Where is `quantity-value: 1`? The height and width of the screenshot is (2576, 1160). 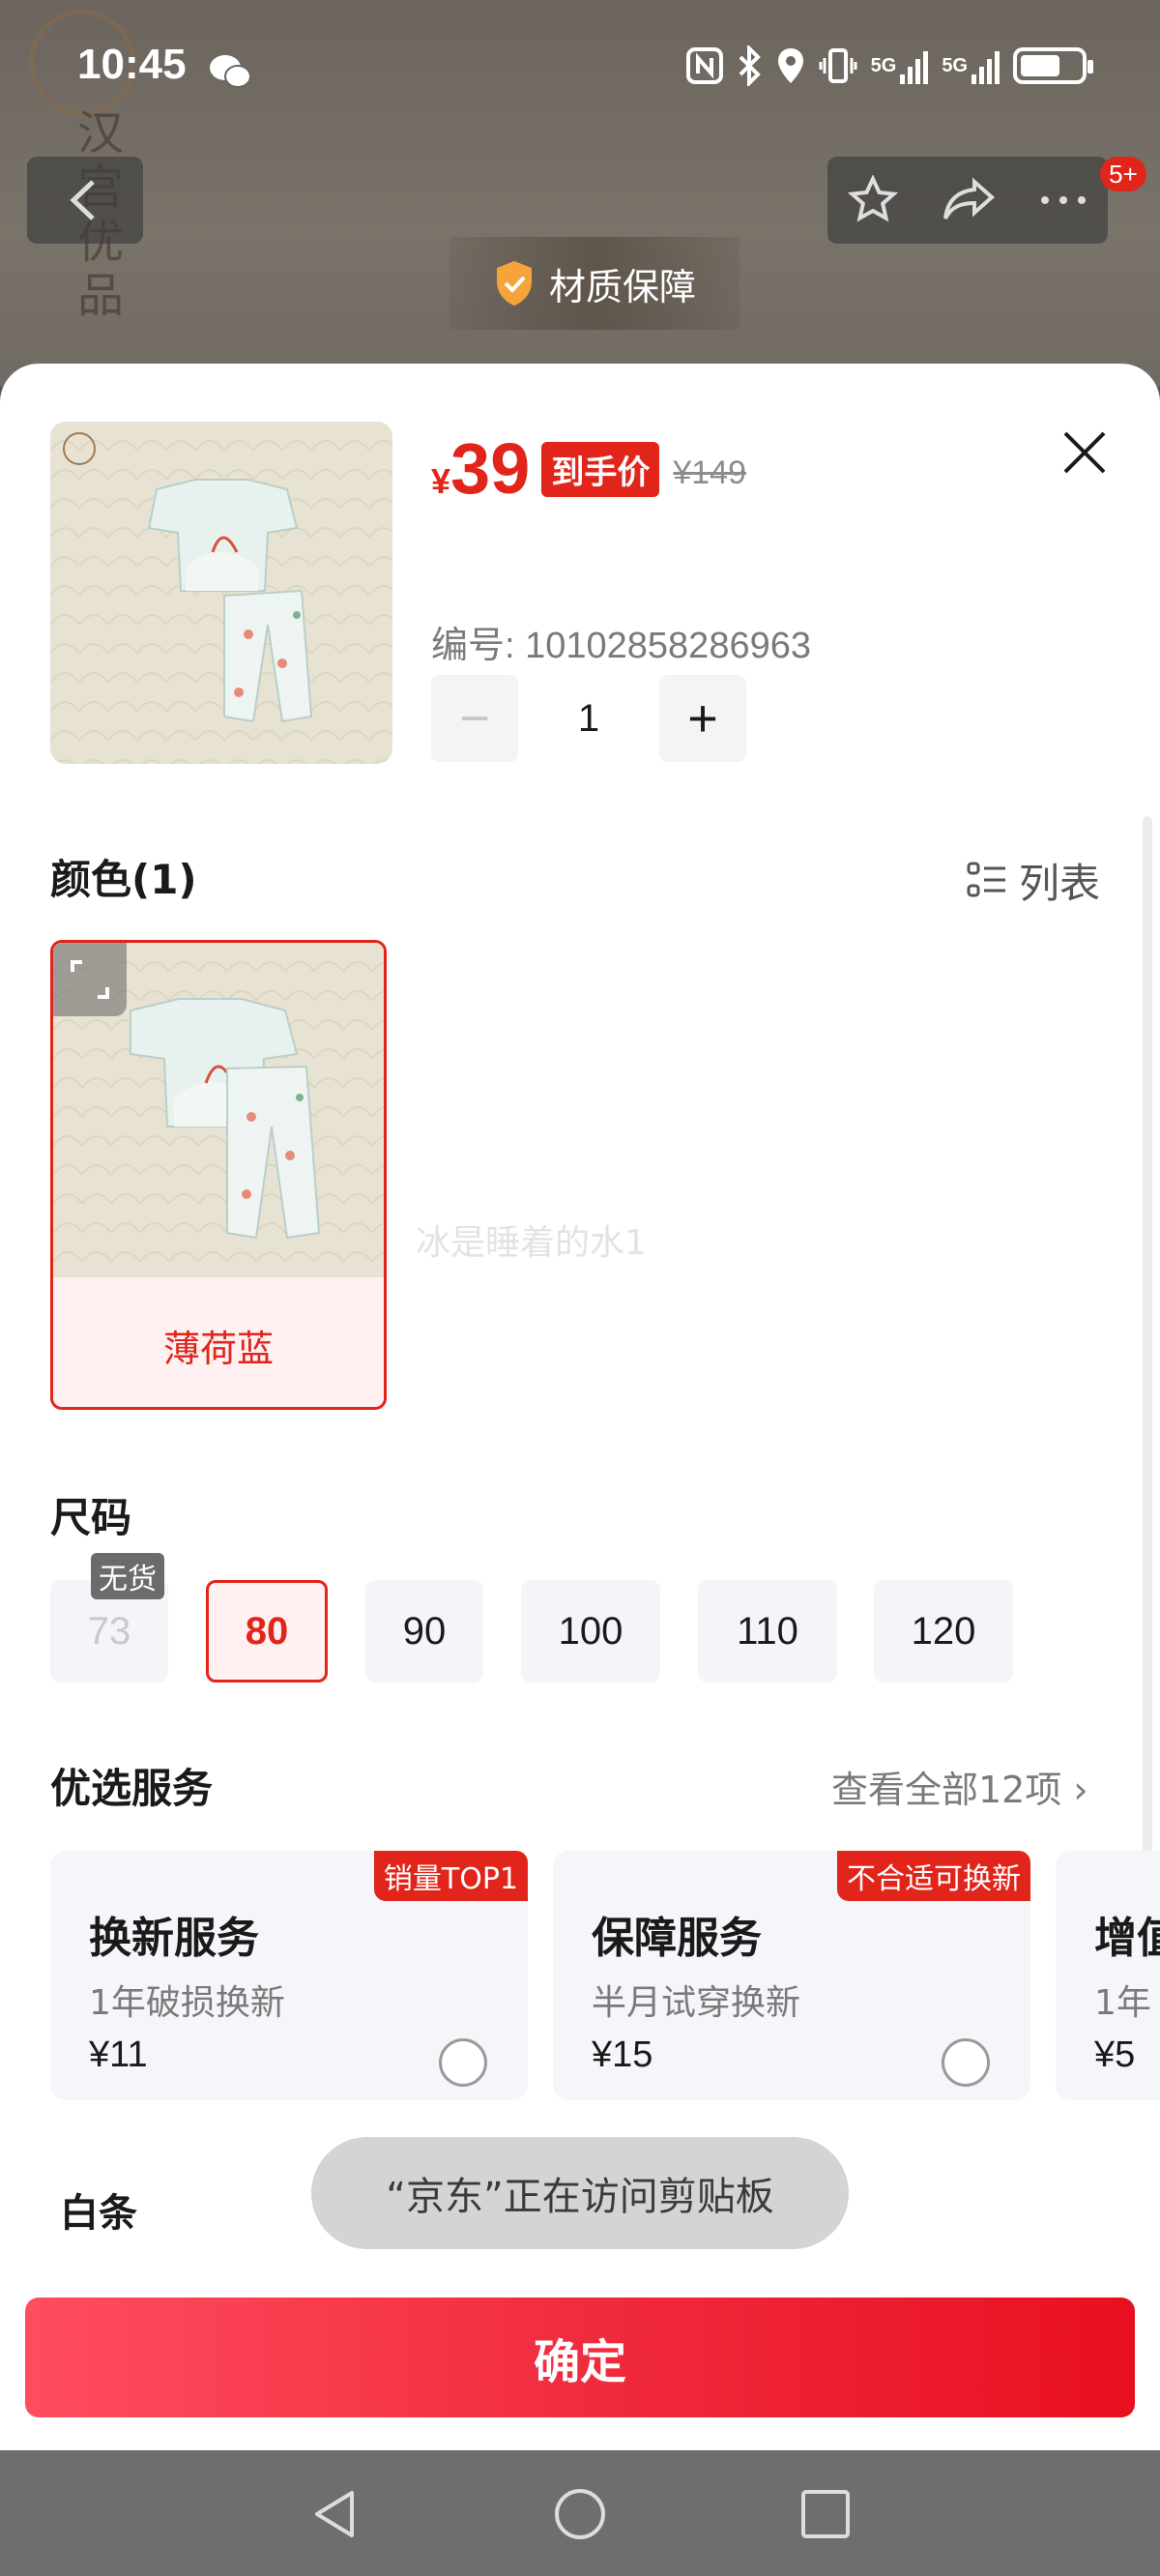
quantity-value: 1 is located at coordinates (589, 719).